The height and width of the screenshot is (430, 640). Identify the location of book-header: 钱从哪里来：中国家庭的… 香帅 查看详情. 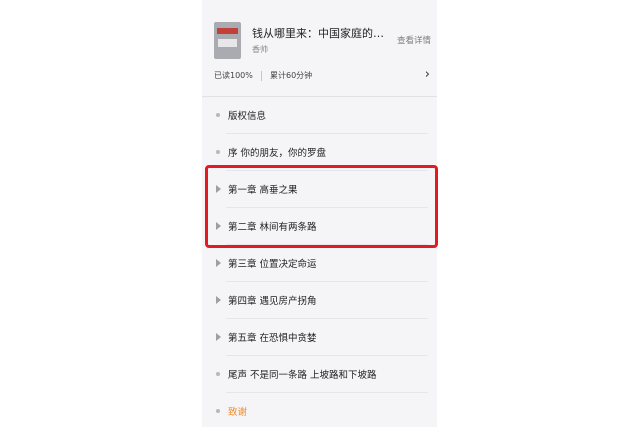
(324, 39).